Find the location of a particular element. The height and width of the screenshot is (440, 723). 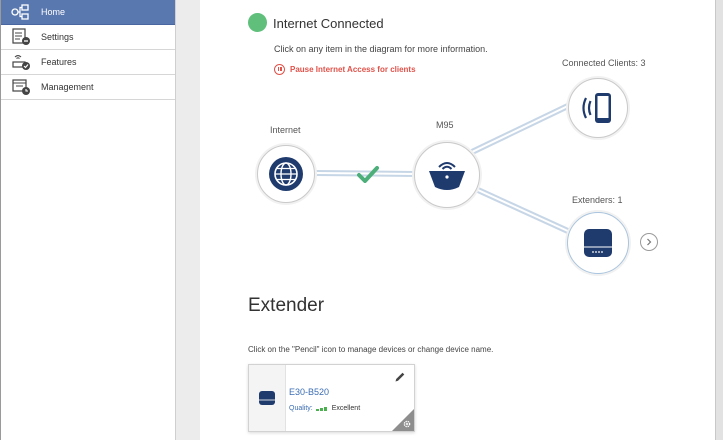

sidebar-item-features: Features is located at coordinates (88, 62).